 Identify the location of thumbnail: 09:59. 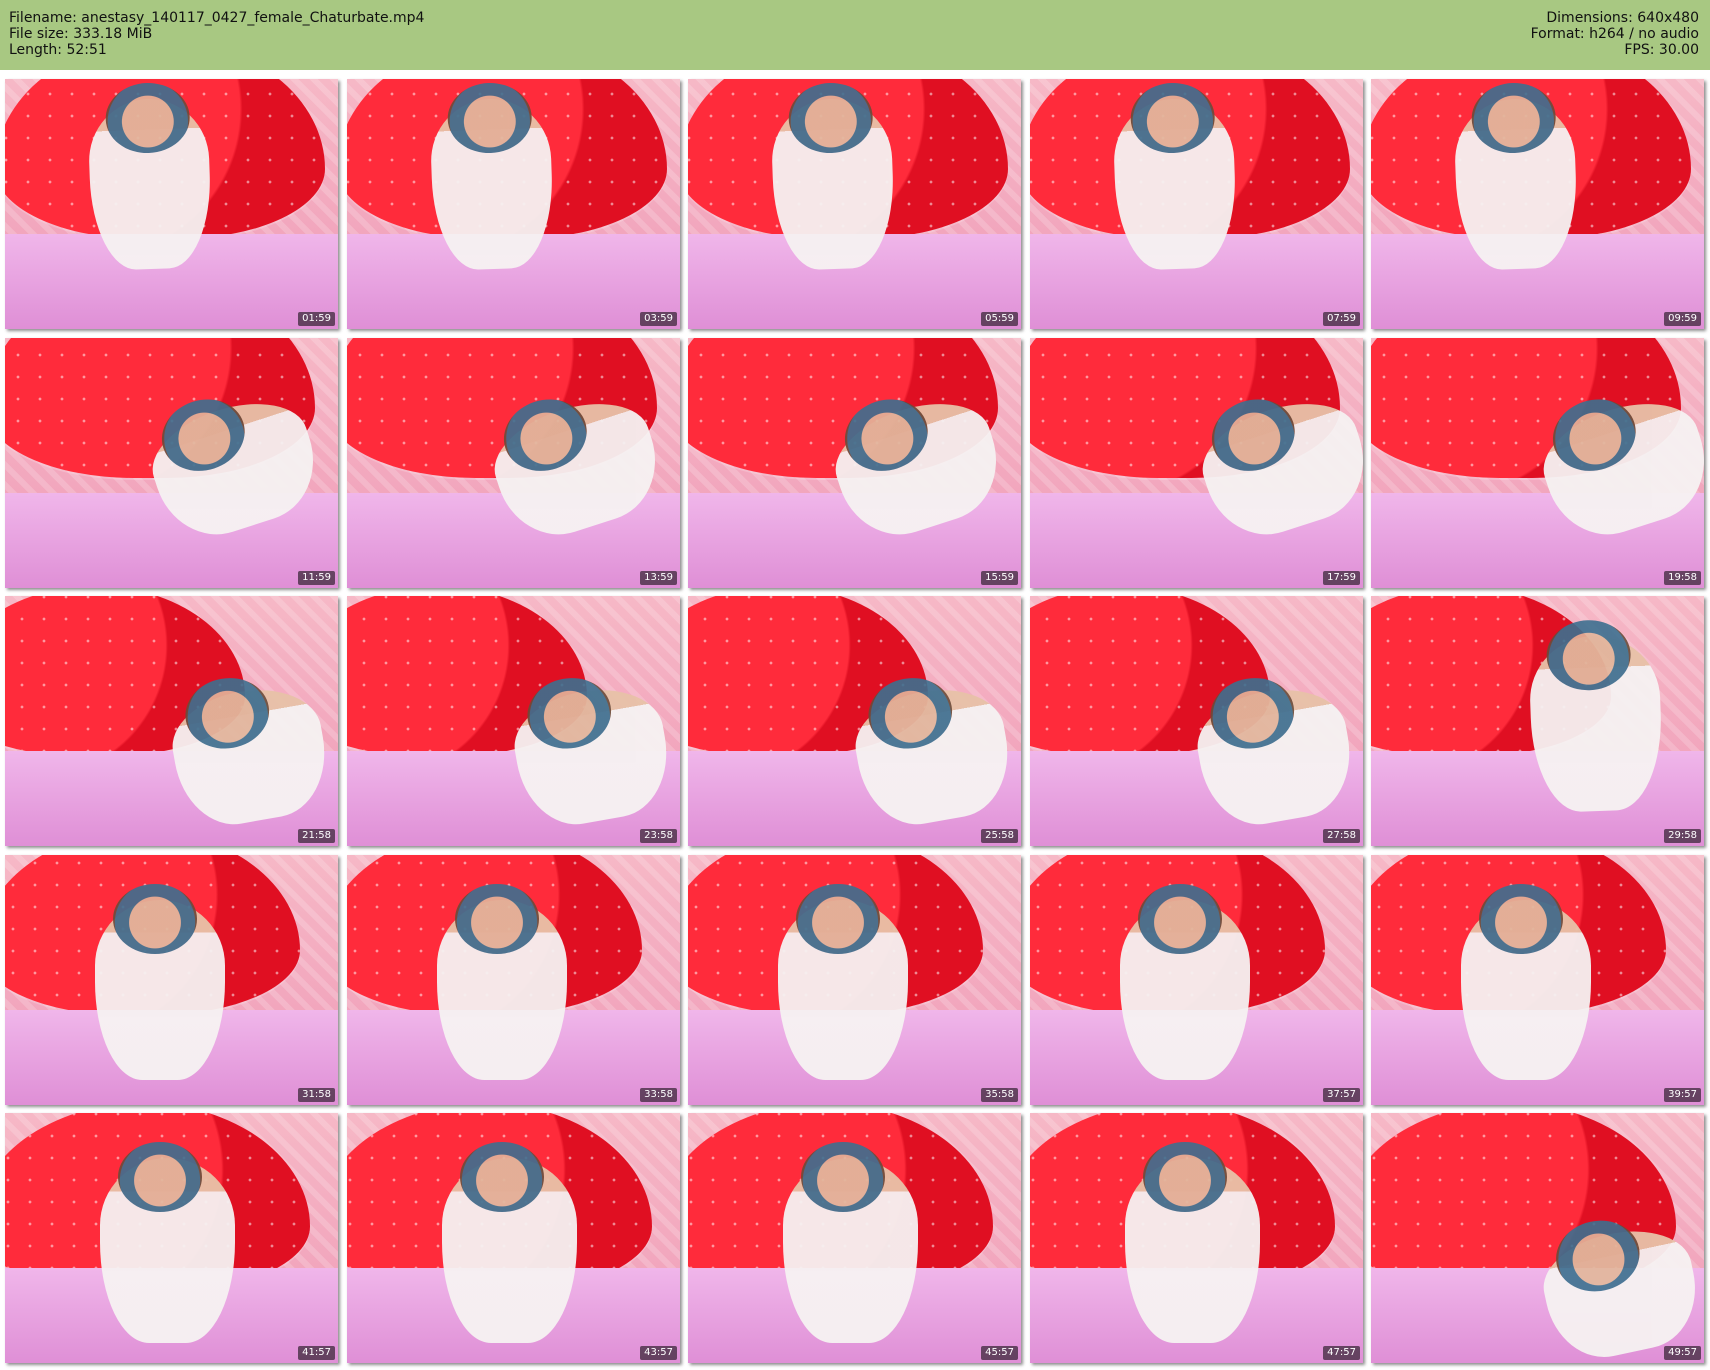
(1537, 204).